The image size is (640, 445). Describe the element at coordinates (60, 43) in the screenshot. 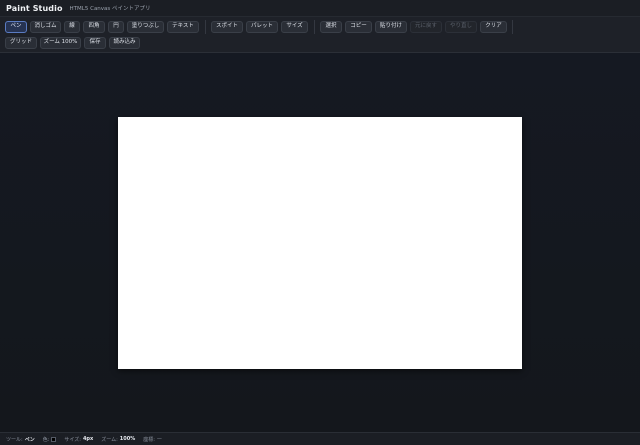

I see `zoom-button: ズーム 100%` at that location.